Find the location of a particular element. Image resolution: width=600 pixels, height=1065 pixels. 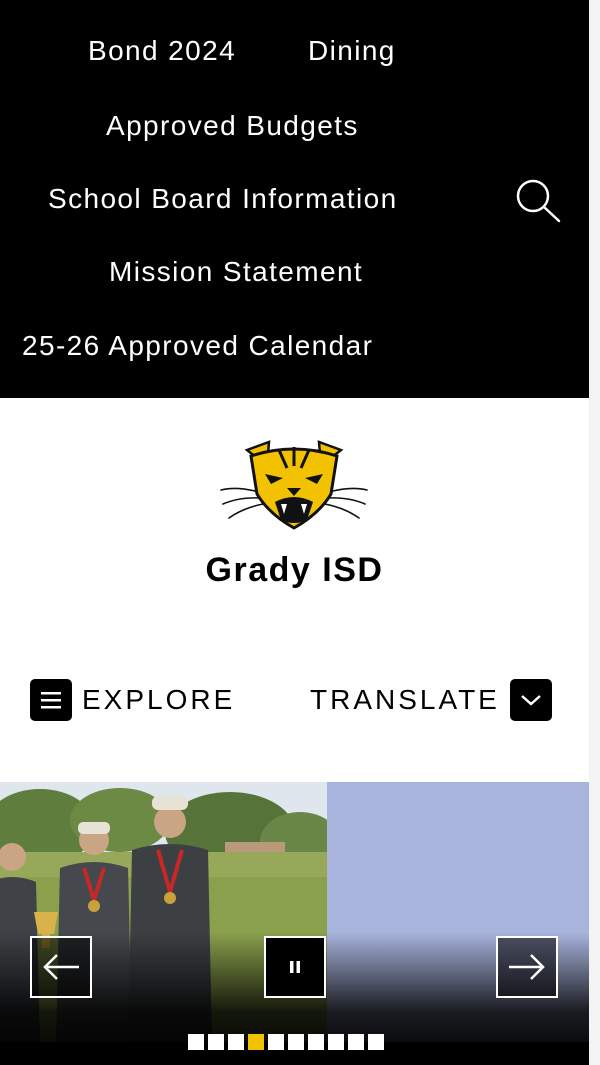

search-button is located at coordinates (537, 201).